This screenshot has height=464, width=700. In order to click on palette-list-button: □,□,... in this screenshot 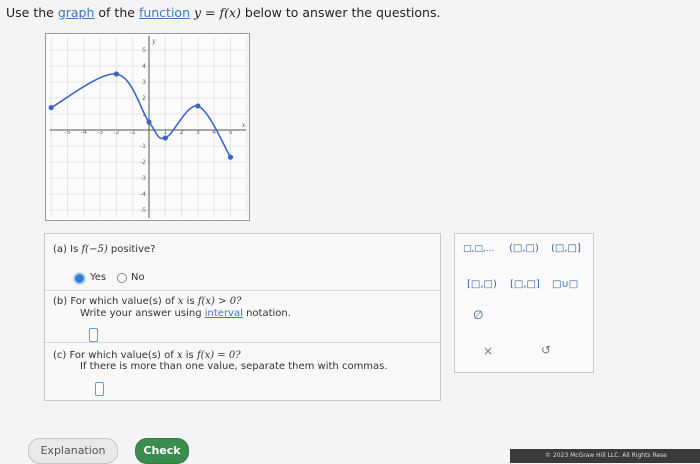, I will do `click(478, 249)`.